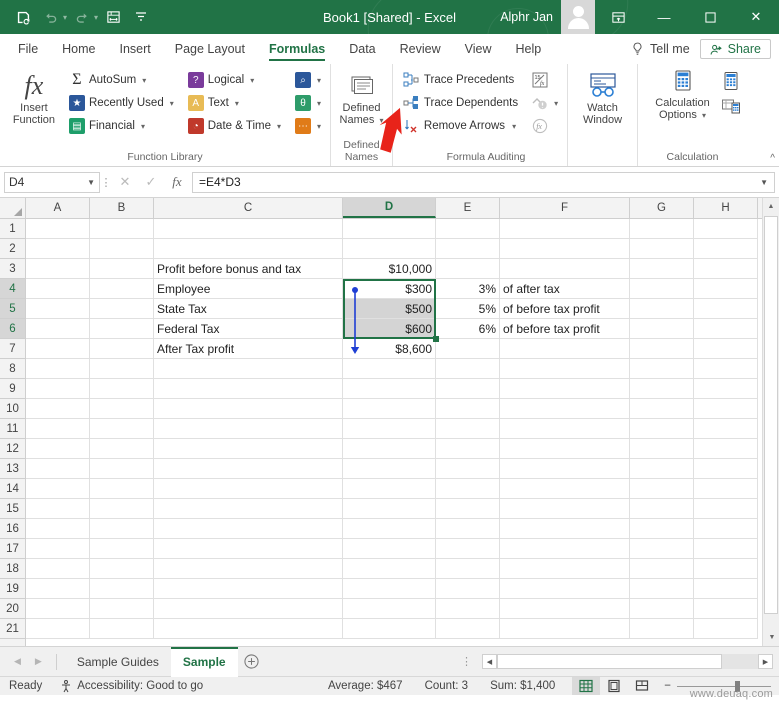 Image resolution: width=779 pixels, height=702 pixels. Describe the element at coordinates (662, 529) in the screenshot. I see `cell-G16` at that location.